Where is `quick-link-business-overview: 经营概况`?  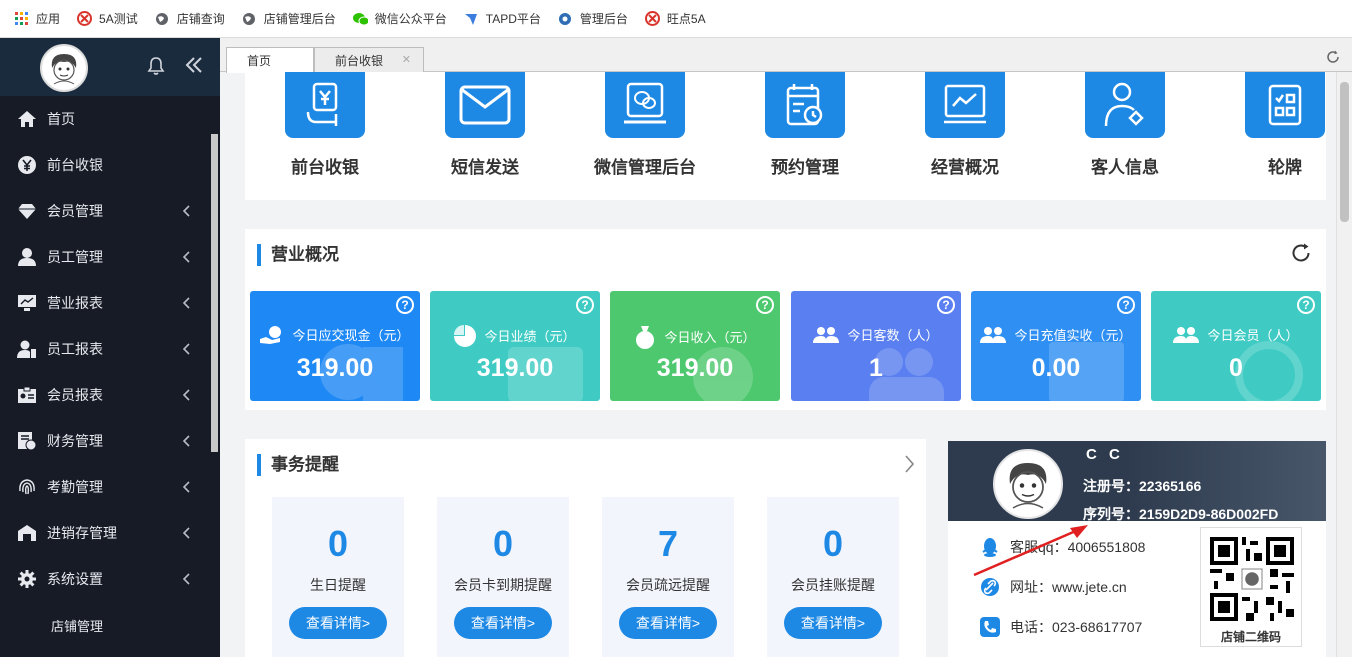
quick-link-business-overview: 经营概况 is located at coordinates (965, 125).